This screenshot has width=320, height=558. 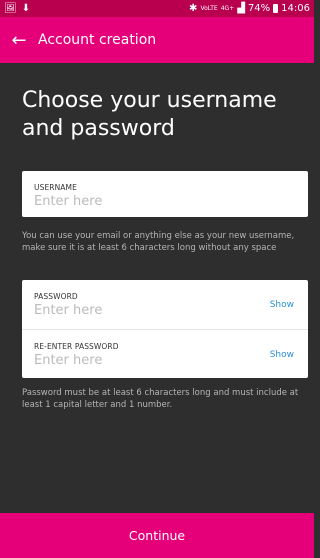 I want to click on bluetooth-icon: ✱, so click(x=193, y=8).